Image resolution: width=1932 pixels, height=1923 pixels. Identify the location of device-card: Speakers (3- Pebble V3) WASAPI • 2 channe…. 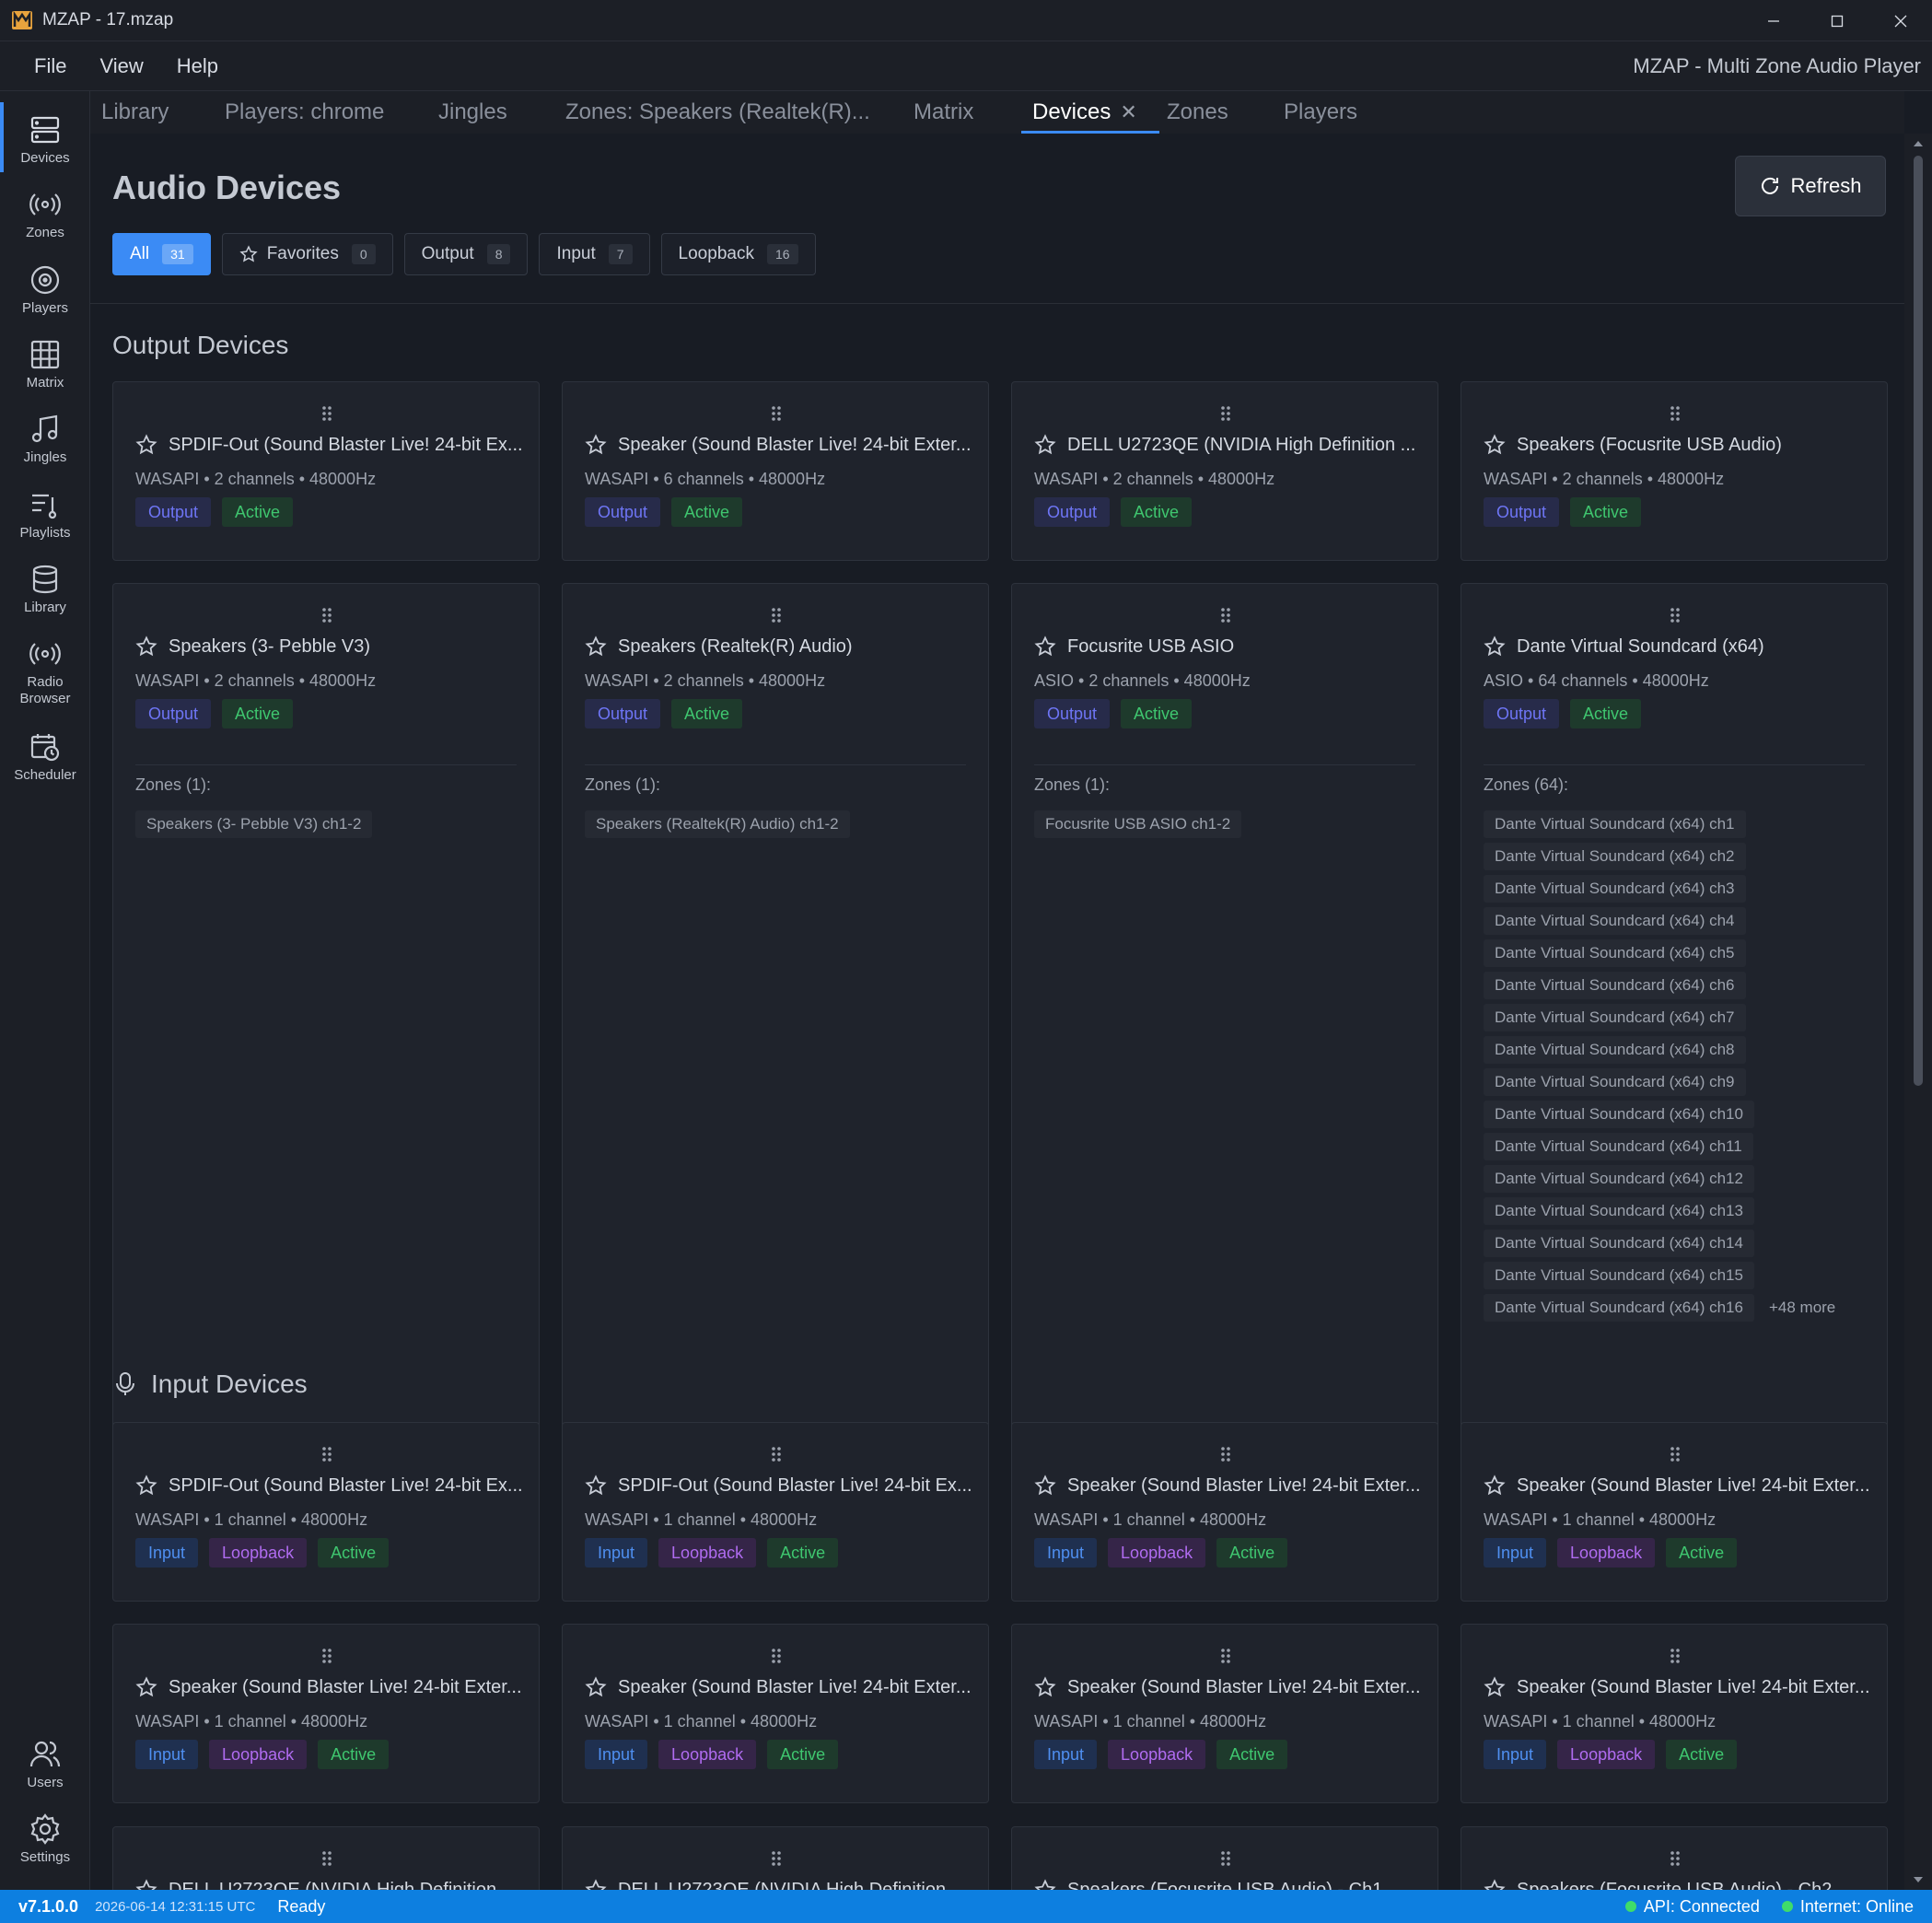
(326, 1025).